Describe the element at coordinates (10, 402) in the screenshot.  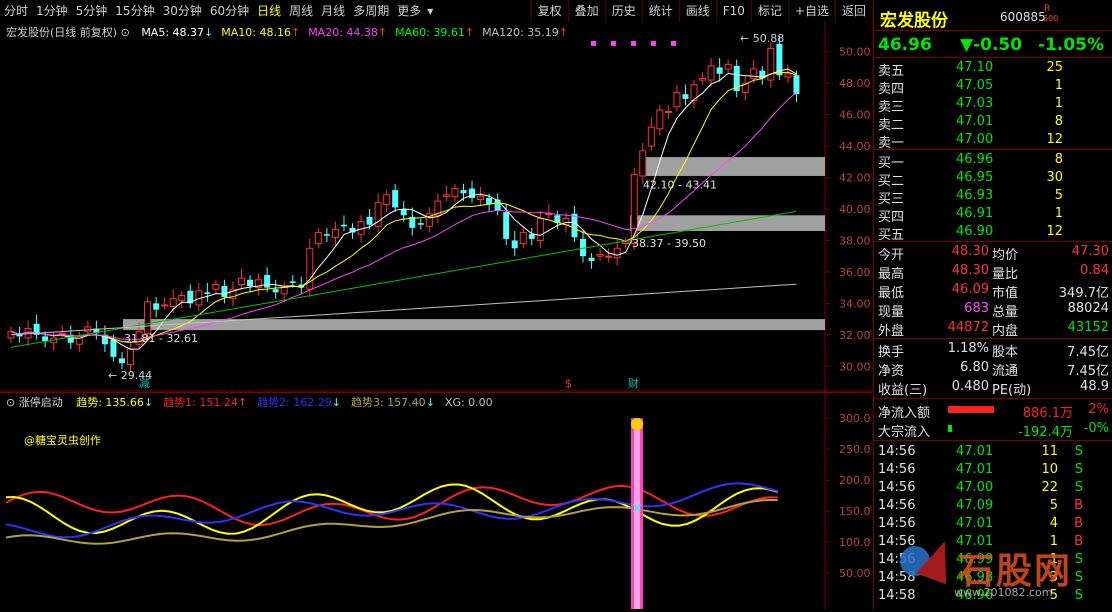
I see `indicator-settings-icon: ⊙` at that location.